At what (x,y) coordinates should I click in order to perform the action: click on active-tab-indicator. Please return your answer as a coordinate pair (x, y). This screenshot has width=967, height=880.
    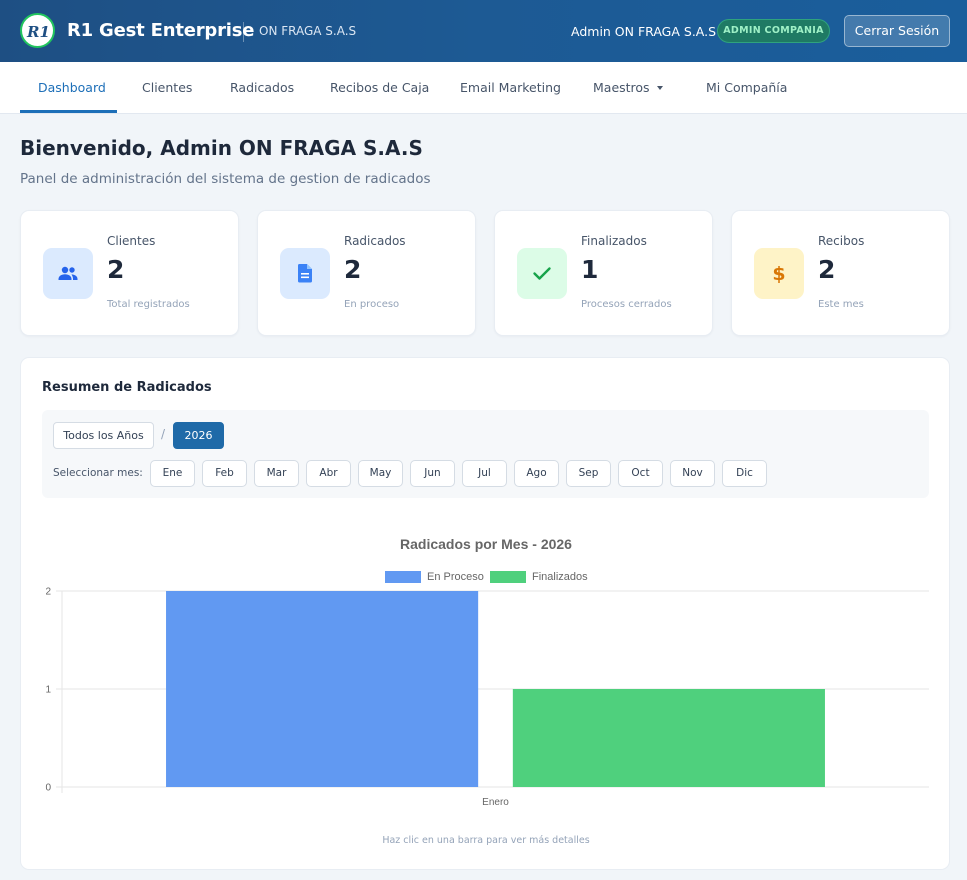
    Looking at the image, I should click on (68, 111).